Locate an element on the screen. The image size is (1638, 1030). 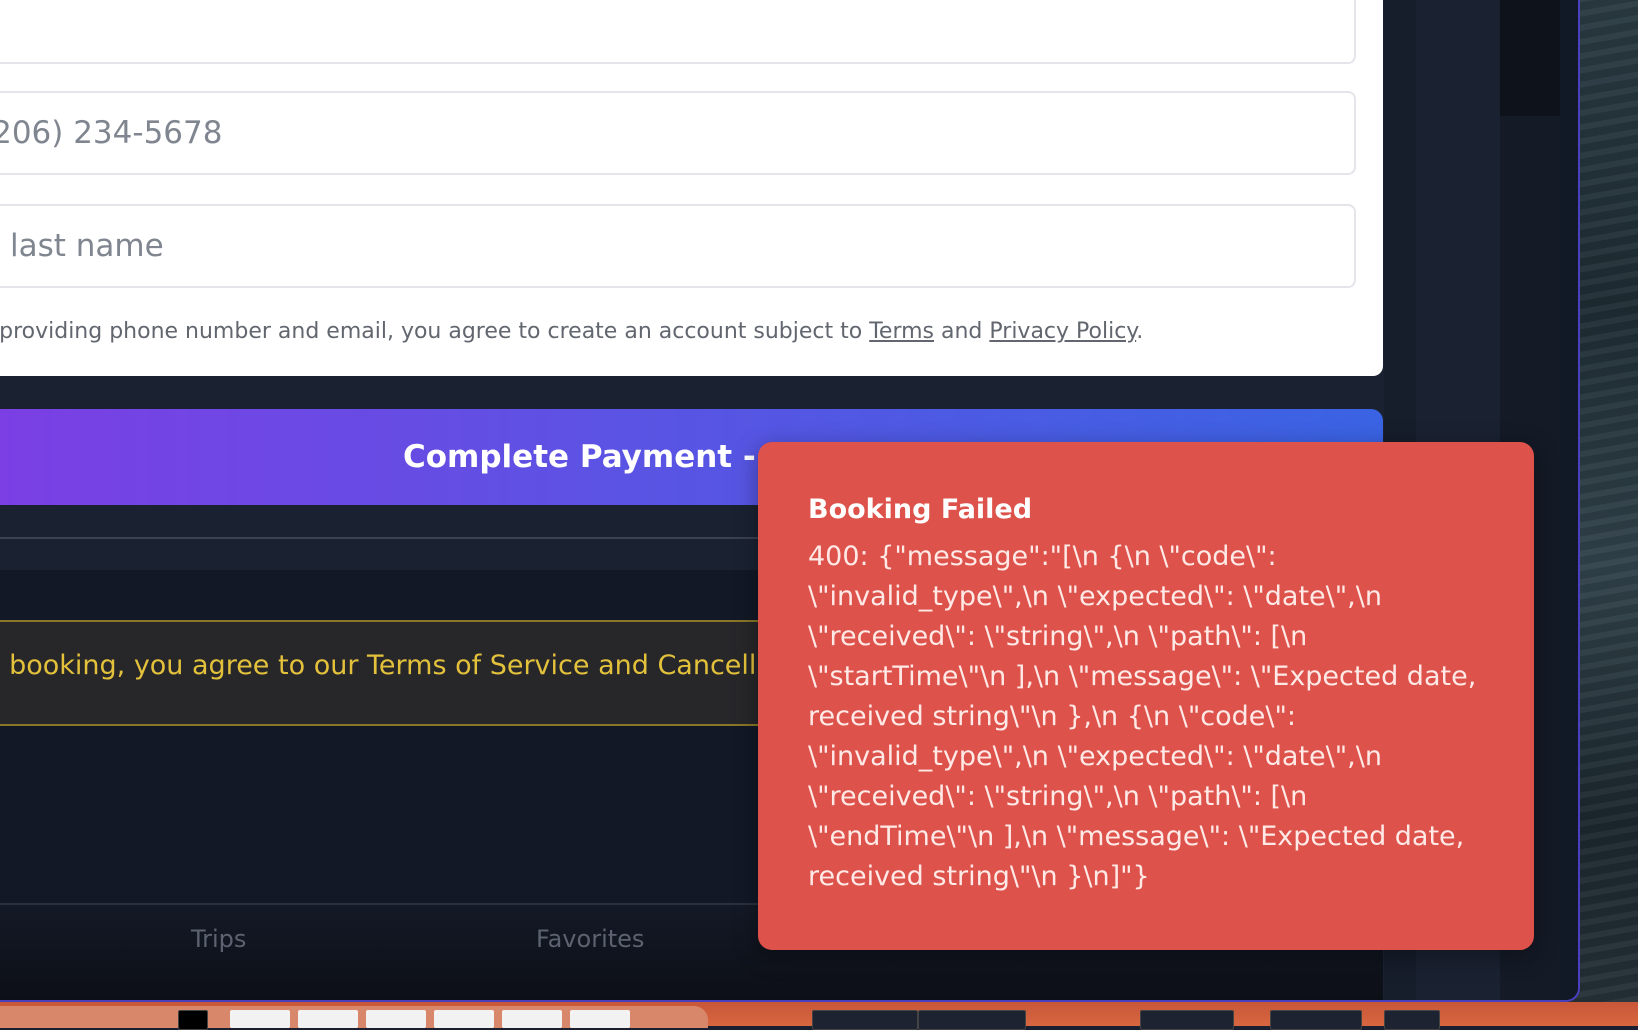
phone-field is located at coordinates (678, 133).